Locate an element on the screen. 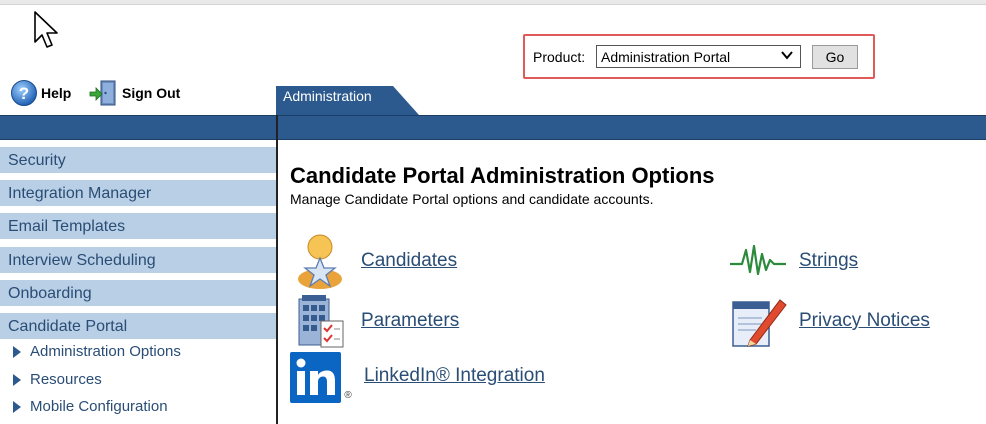 Image resolution: width=986 pixels, height=424 pixels. main-header-bar is located at coordinates (632, 127).